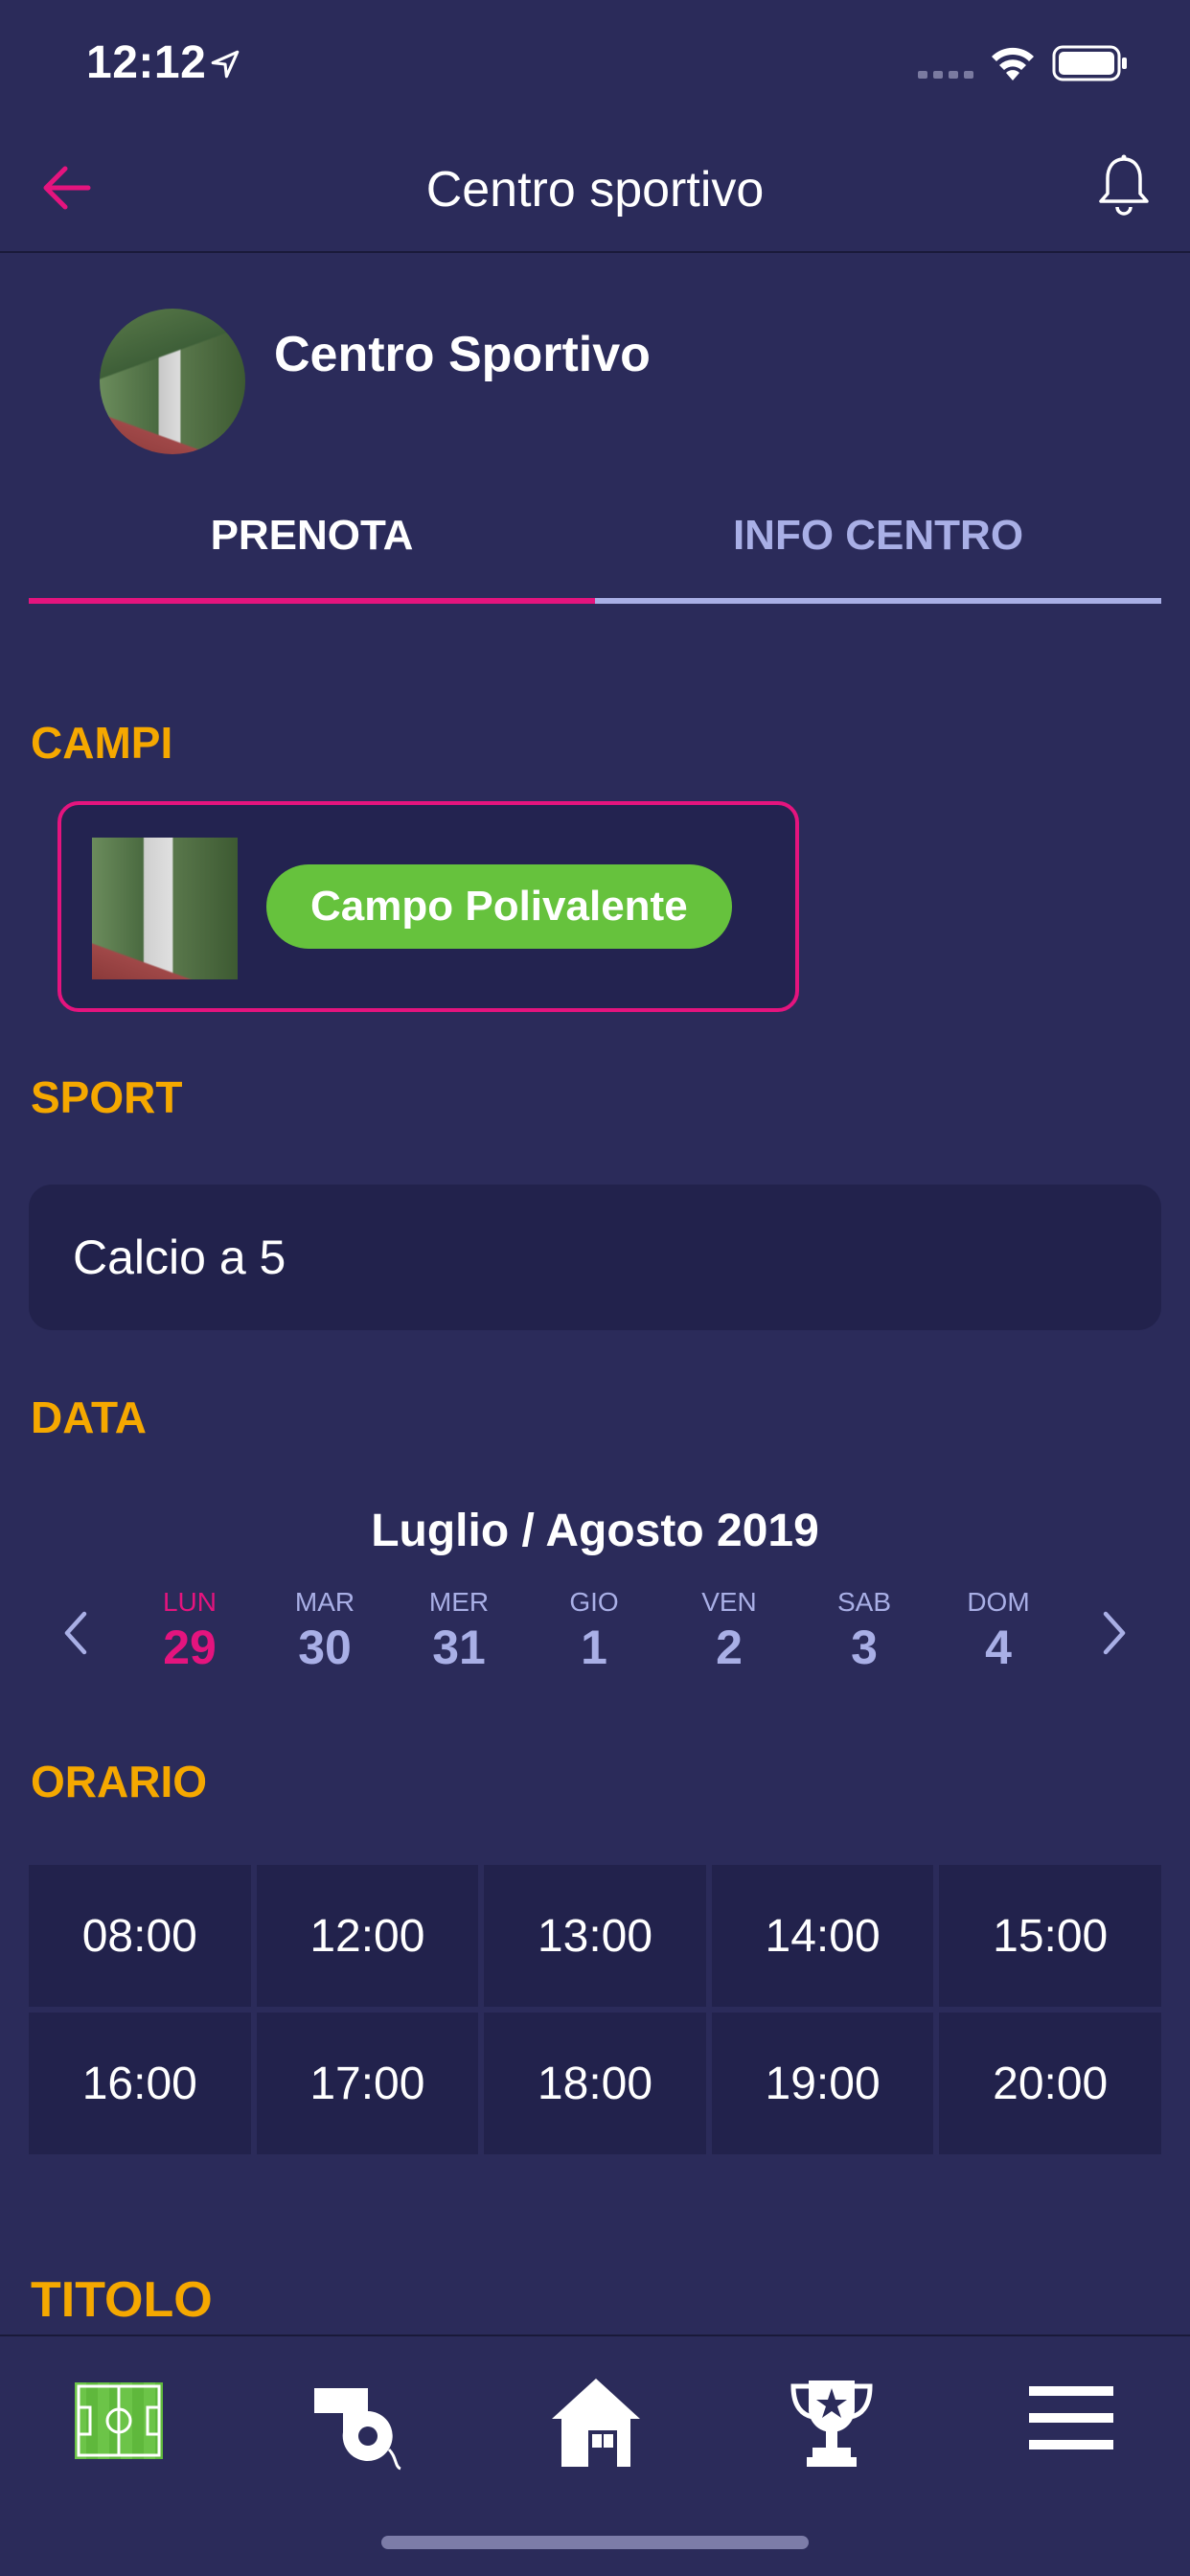 The height and width of the screenshot is (2576, 1190). Describe the element at coordinates (140, 1936) in the screenshot. I see `time-slot: 08:00` at that location.